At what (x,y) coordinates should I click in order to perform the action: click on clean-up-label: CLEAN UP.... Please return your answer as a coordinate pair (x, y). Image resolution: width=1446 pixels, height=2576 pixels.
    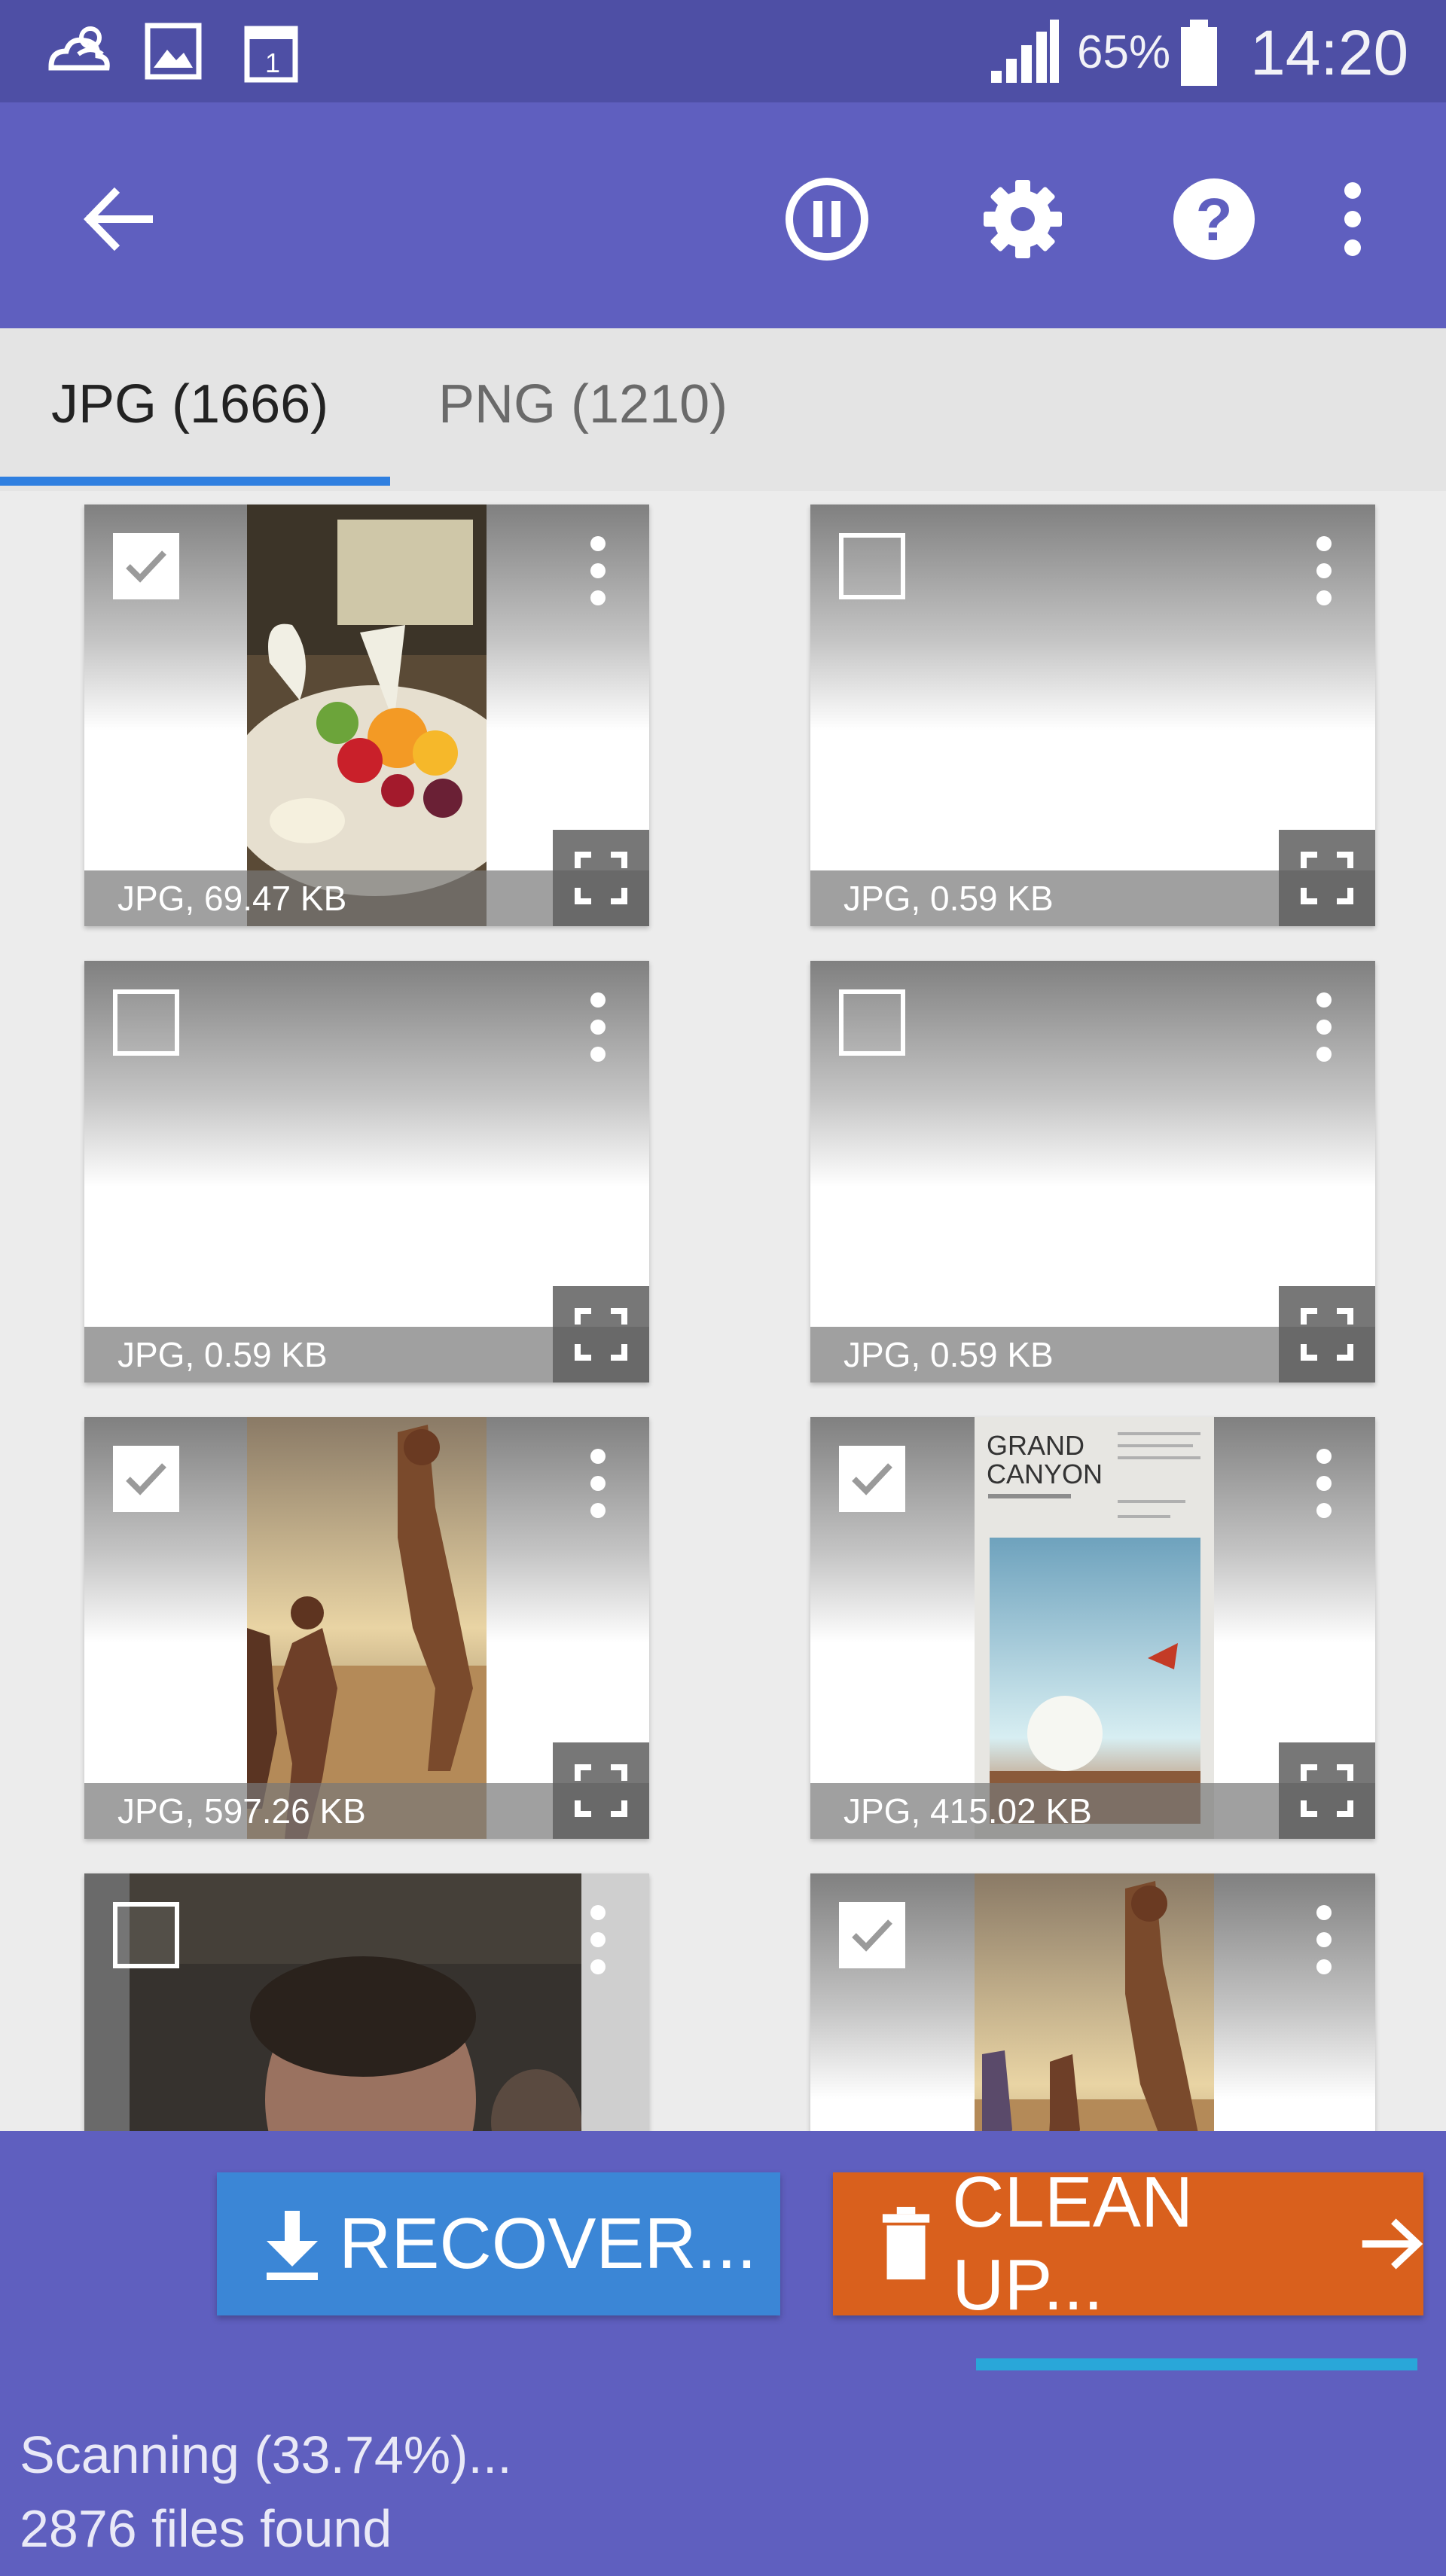
    Looking at the image, I should click on (1073, 2243).